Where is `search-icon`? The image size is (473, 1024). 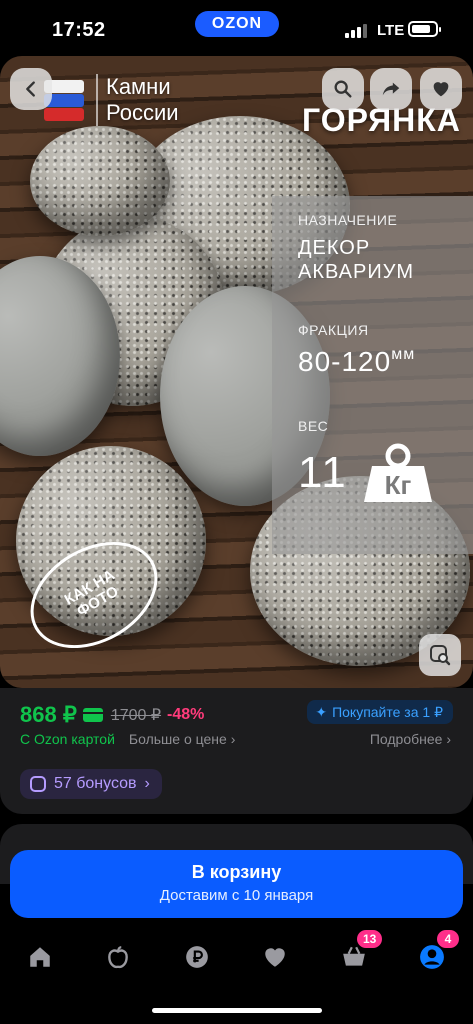
search-icon is located at coordinates (343, 89).